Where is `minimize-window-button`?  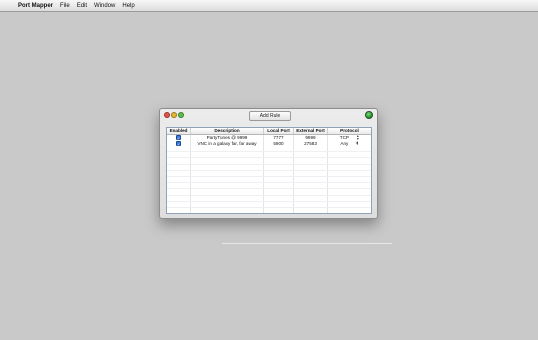 minimize-window-button is located at coordinates (174, 115).